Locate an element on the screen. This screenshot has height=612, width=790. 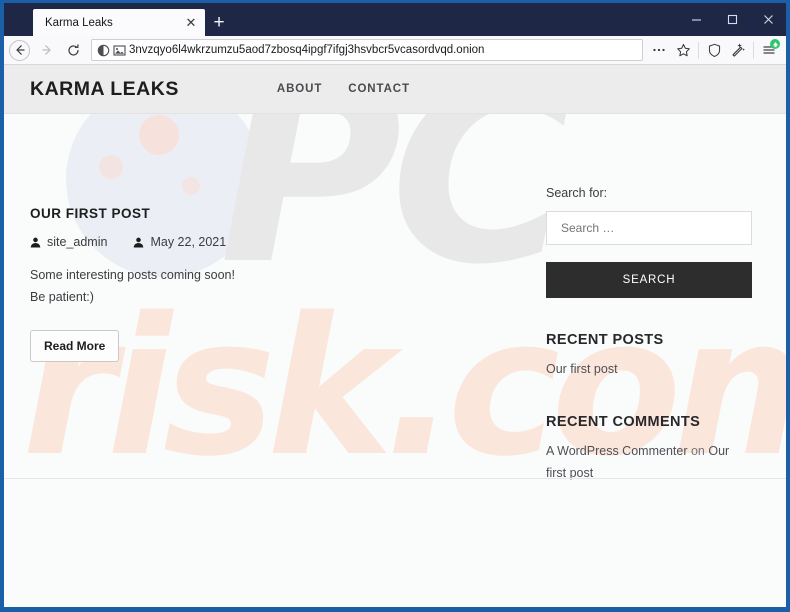
tracking-protection-shield-icon is located at coordinates (714, 50).